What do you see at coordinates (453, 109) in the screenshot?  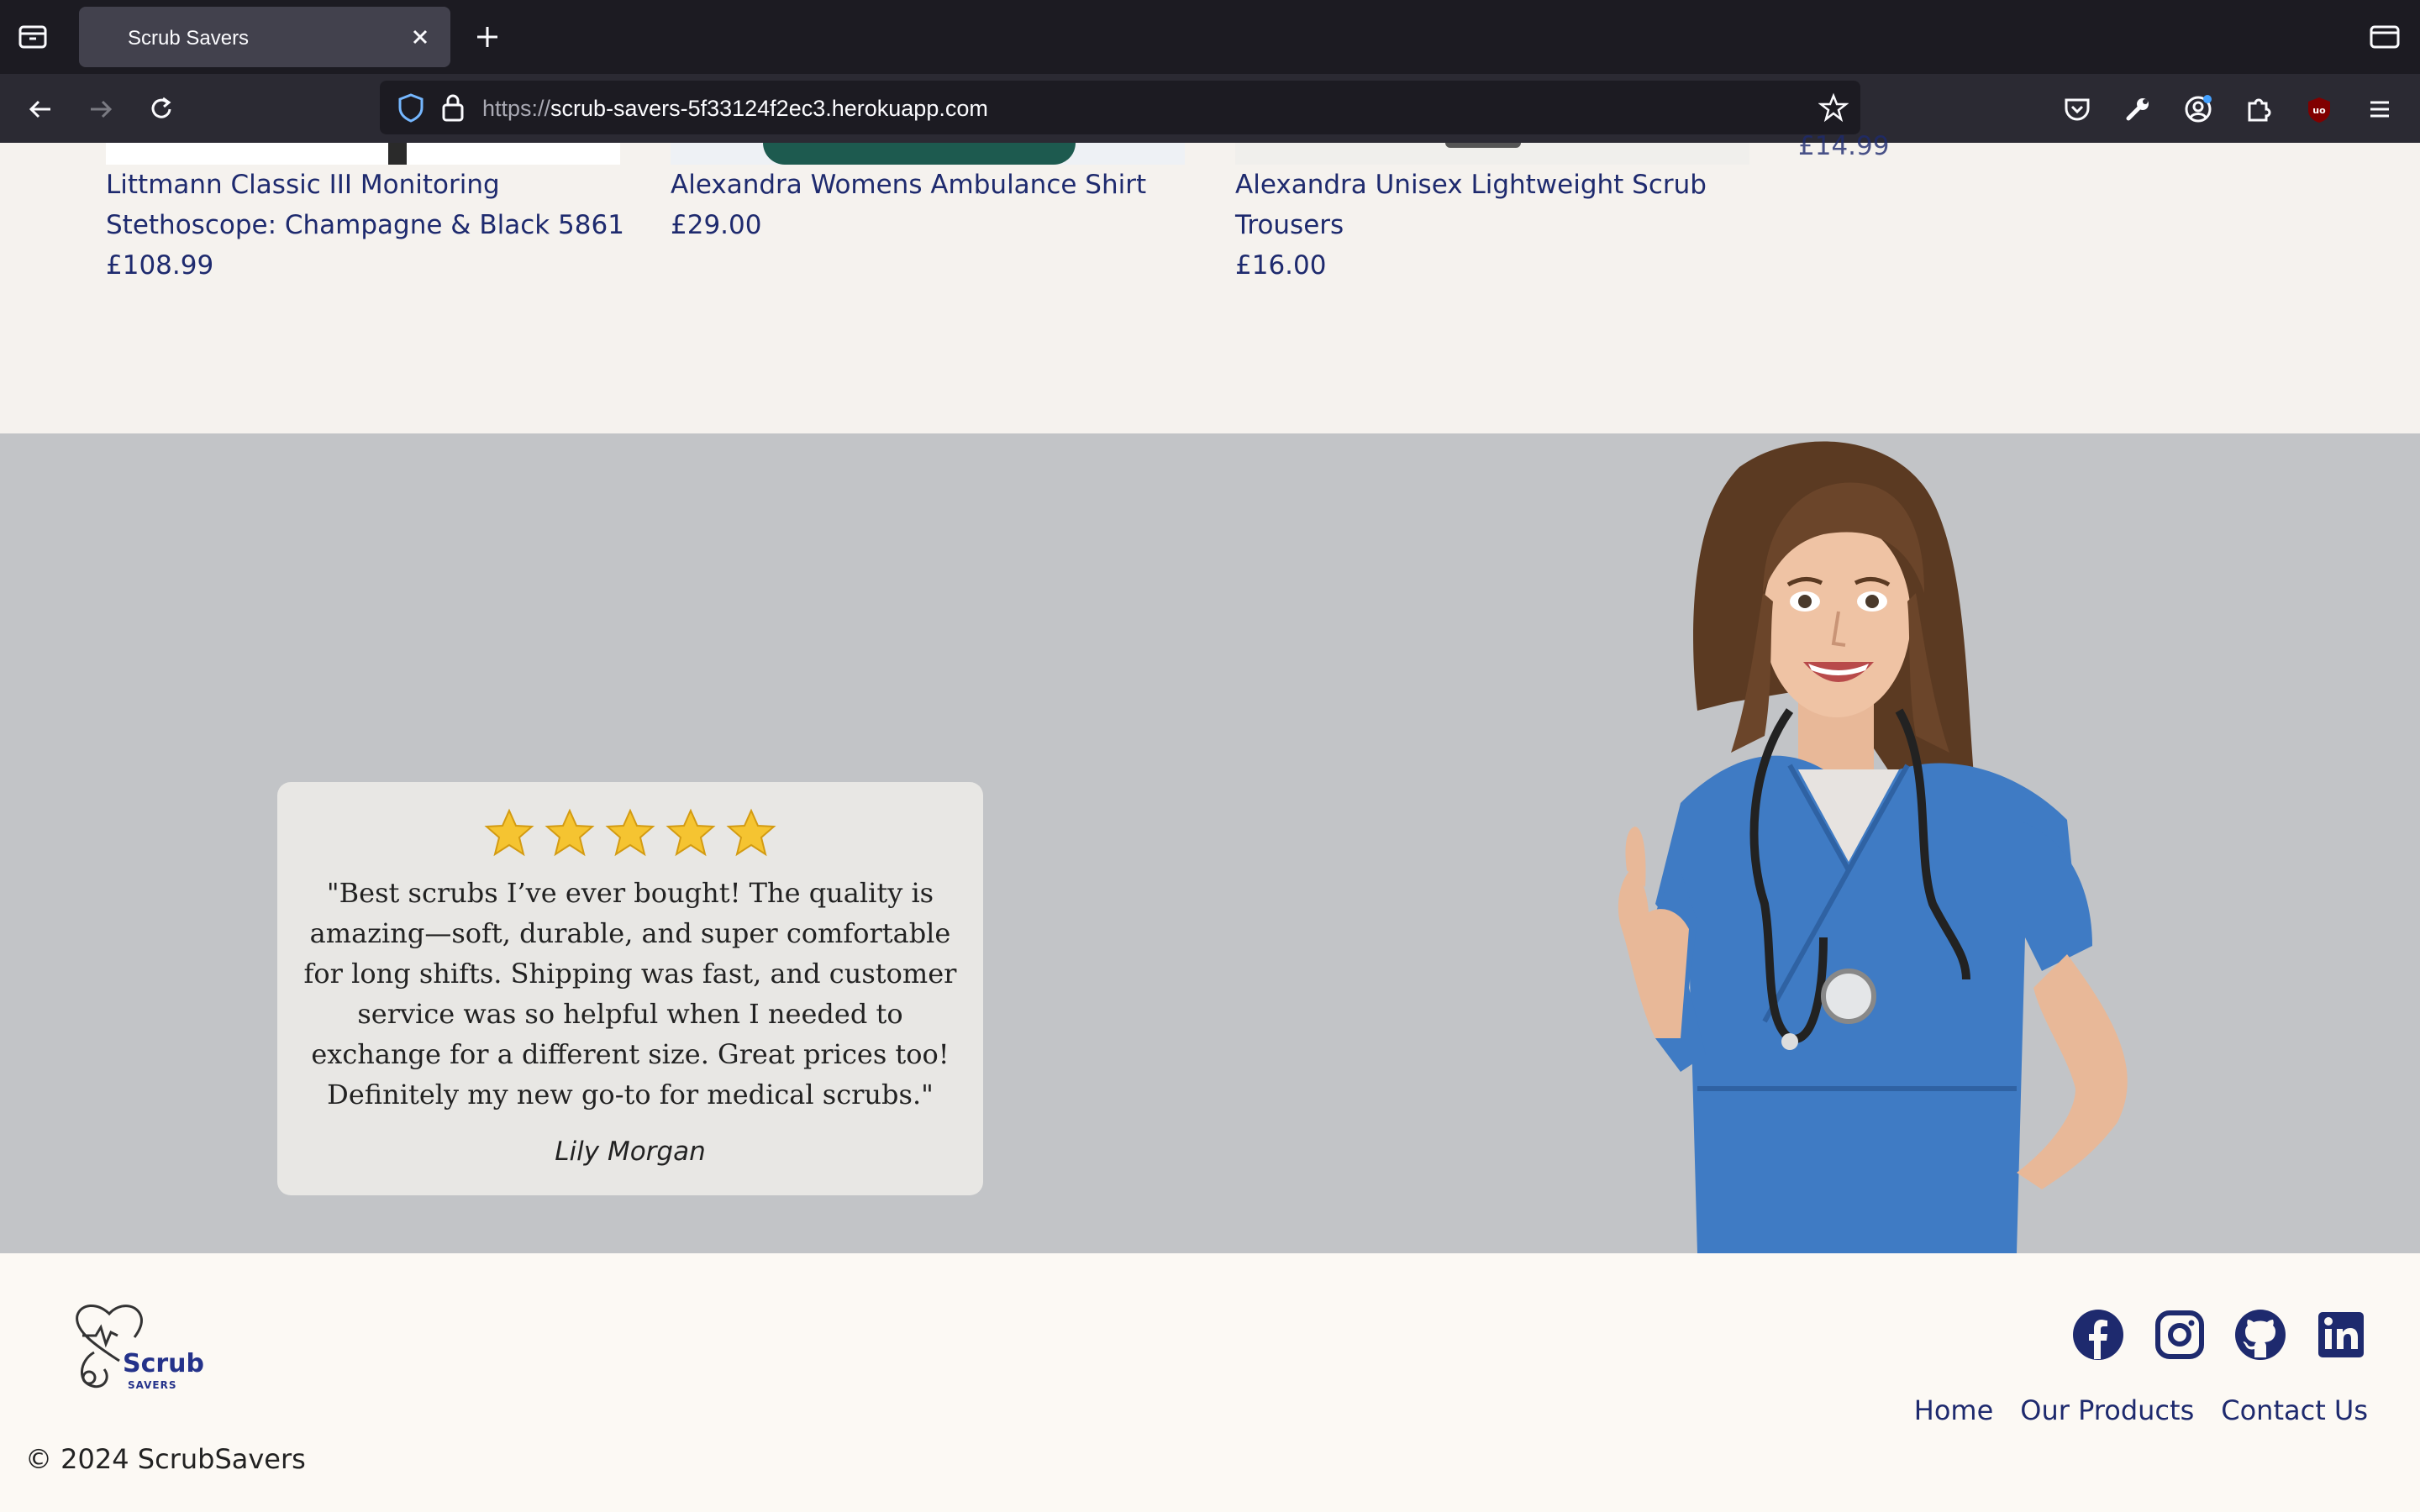 I see `lock-icon` at bounding box center [453, 109].